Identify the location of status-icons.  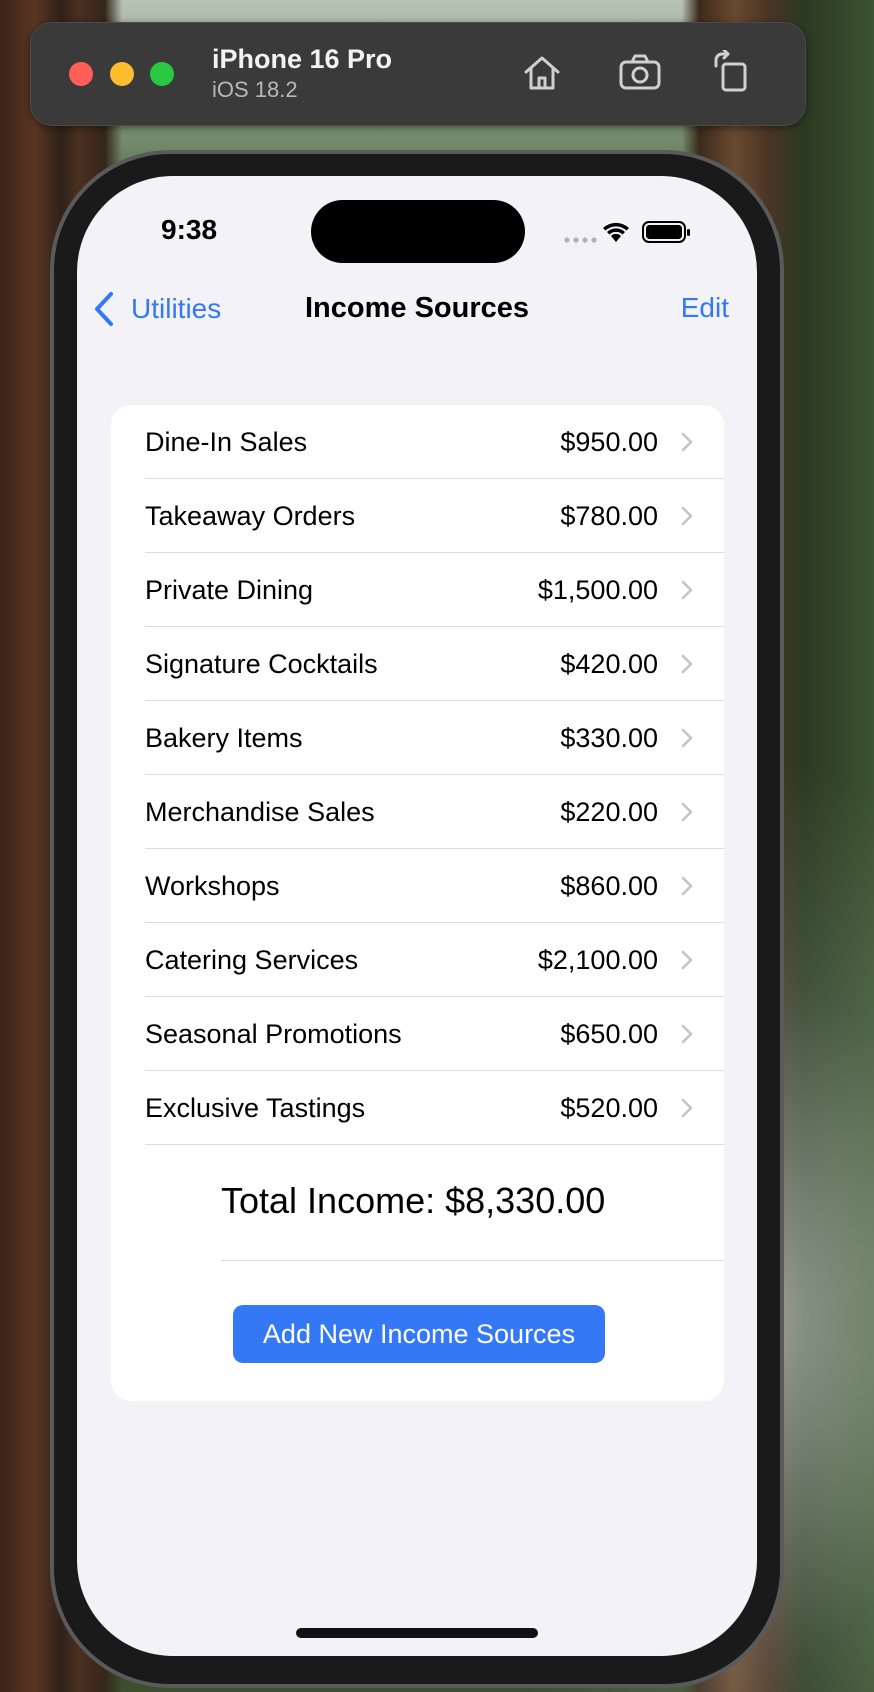
(633, 233).